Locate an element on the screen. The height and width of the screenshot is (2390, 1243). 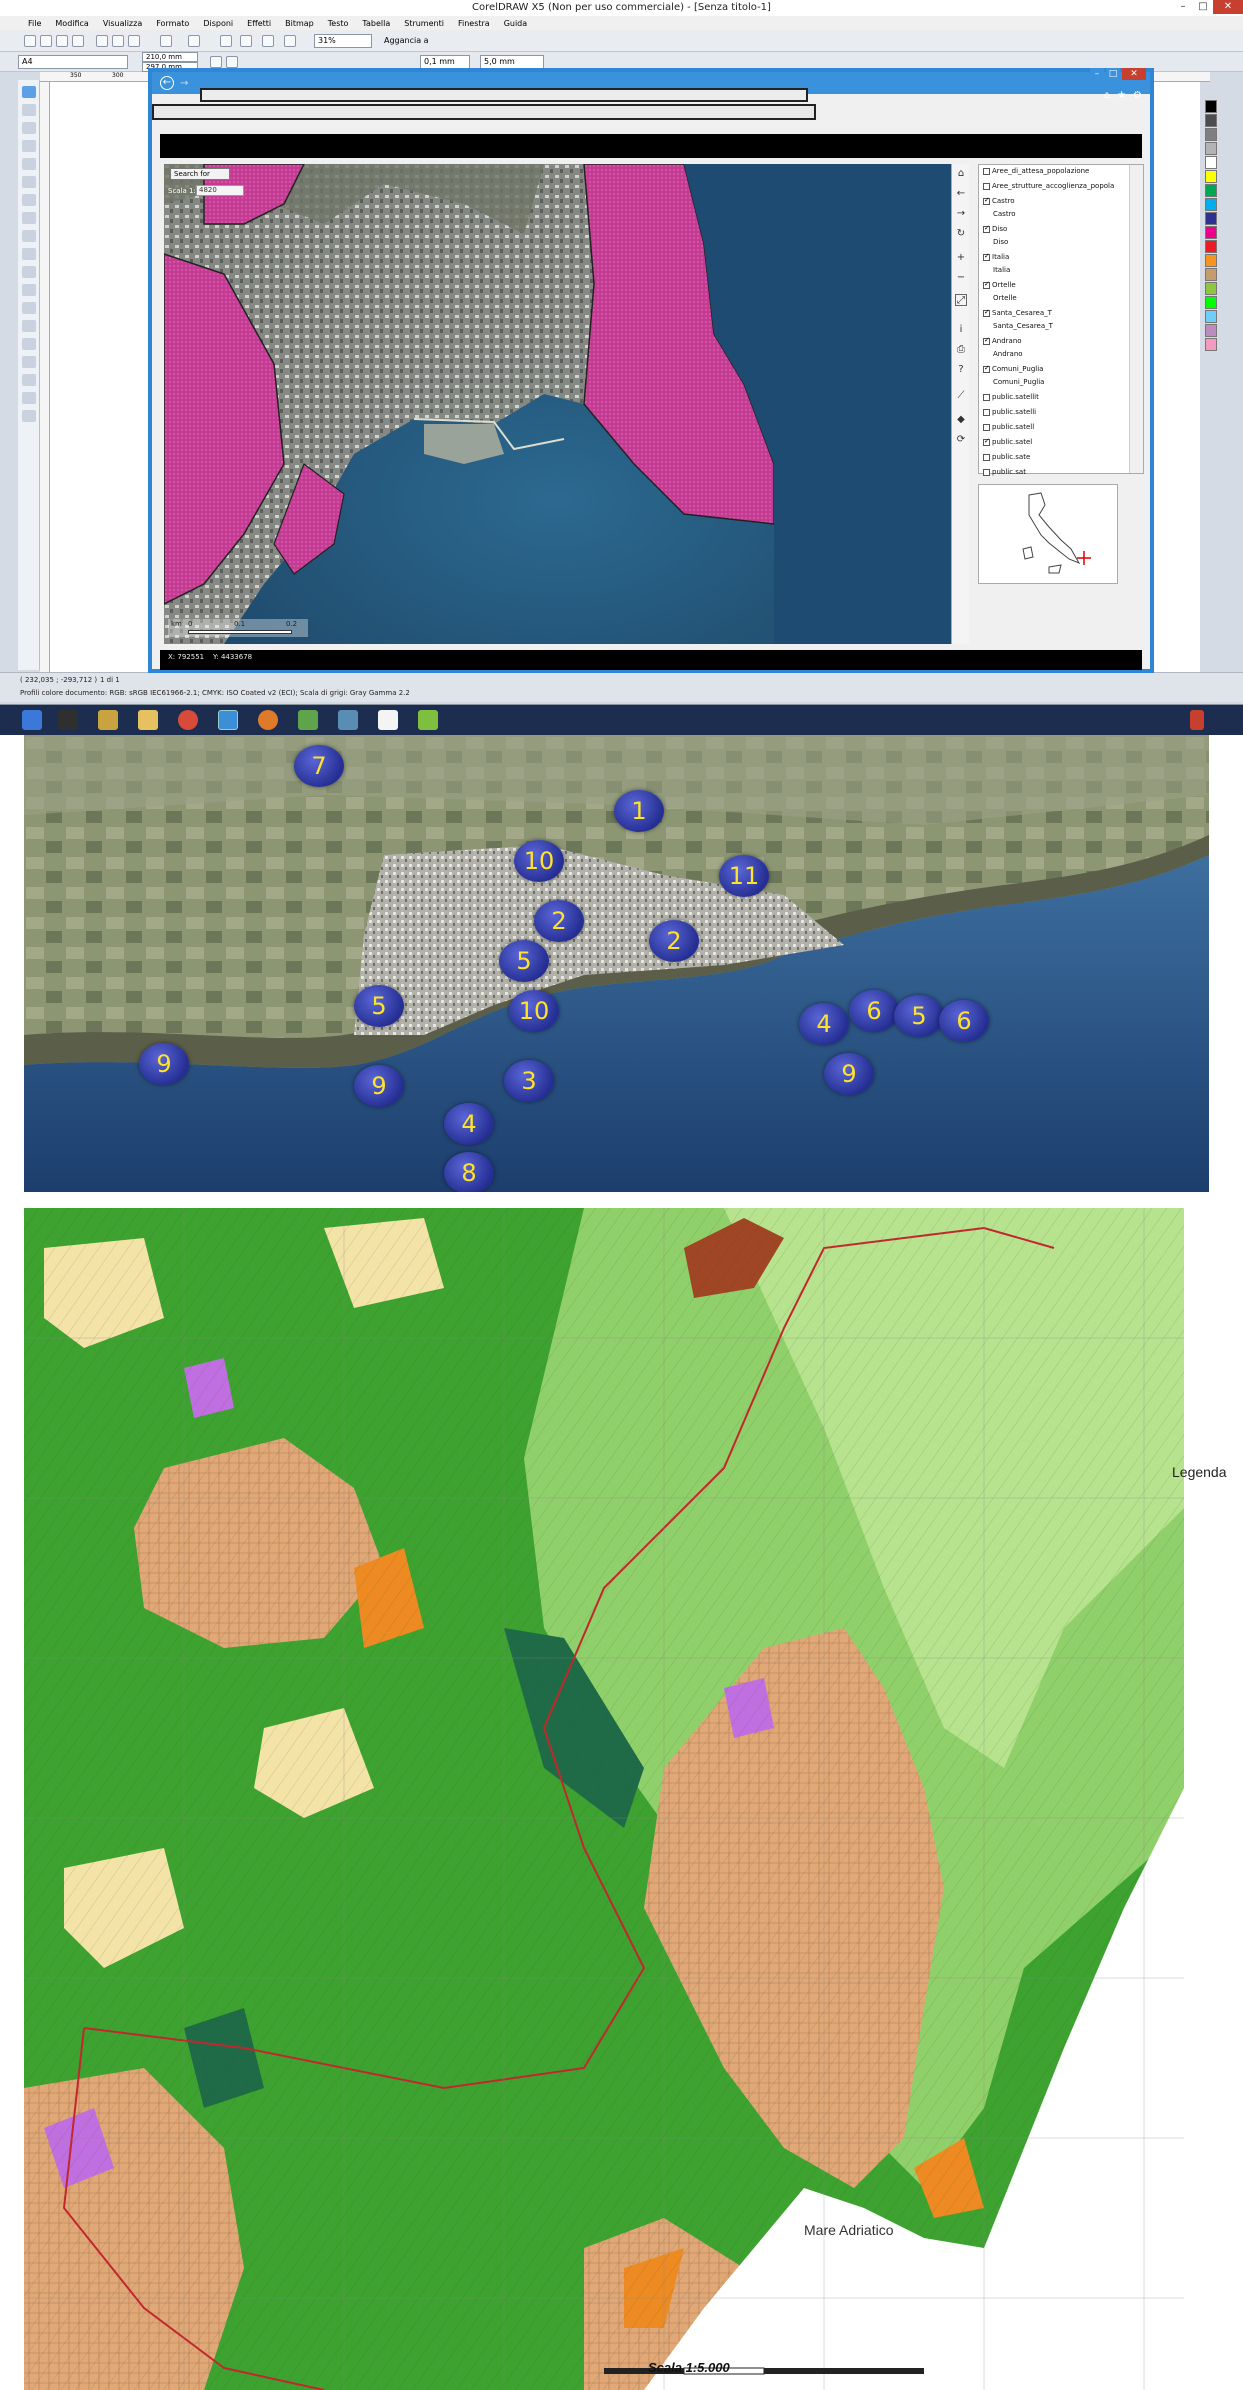
menu-edit: Modifica is located at coordinates (71, 23).